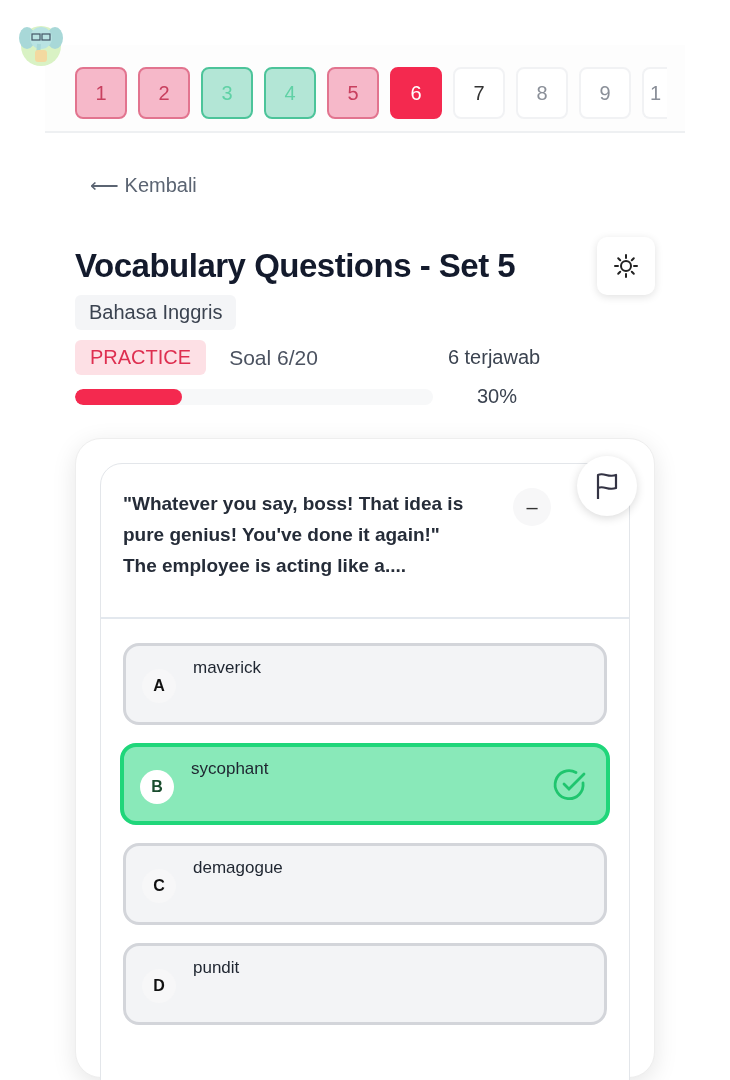  What do you see at coordinates (542, 93) in the screenshot?
I see `question-number-button: 8` at bounding box center [542, 93].